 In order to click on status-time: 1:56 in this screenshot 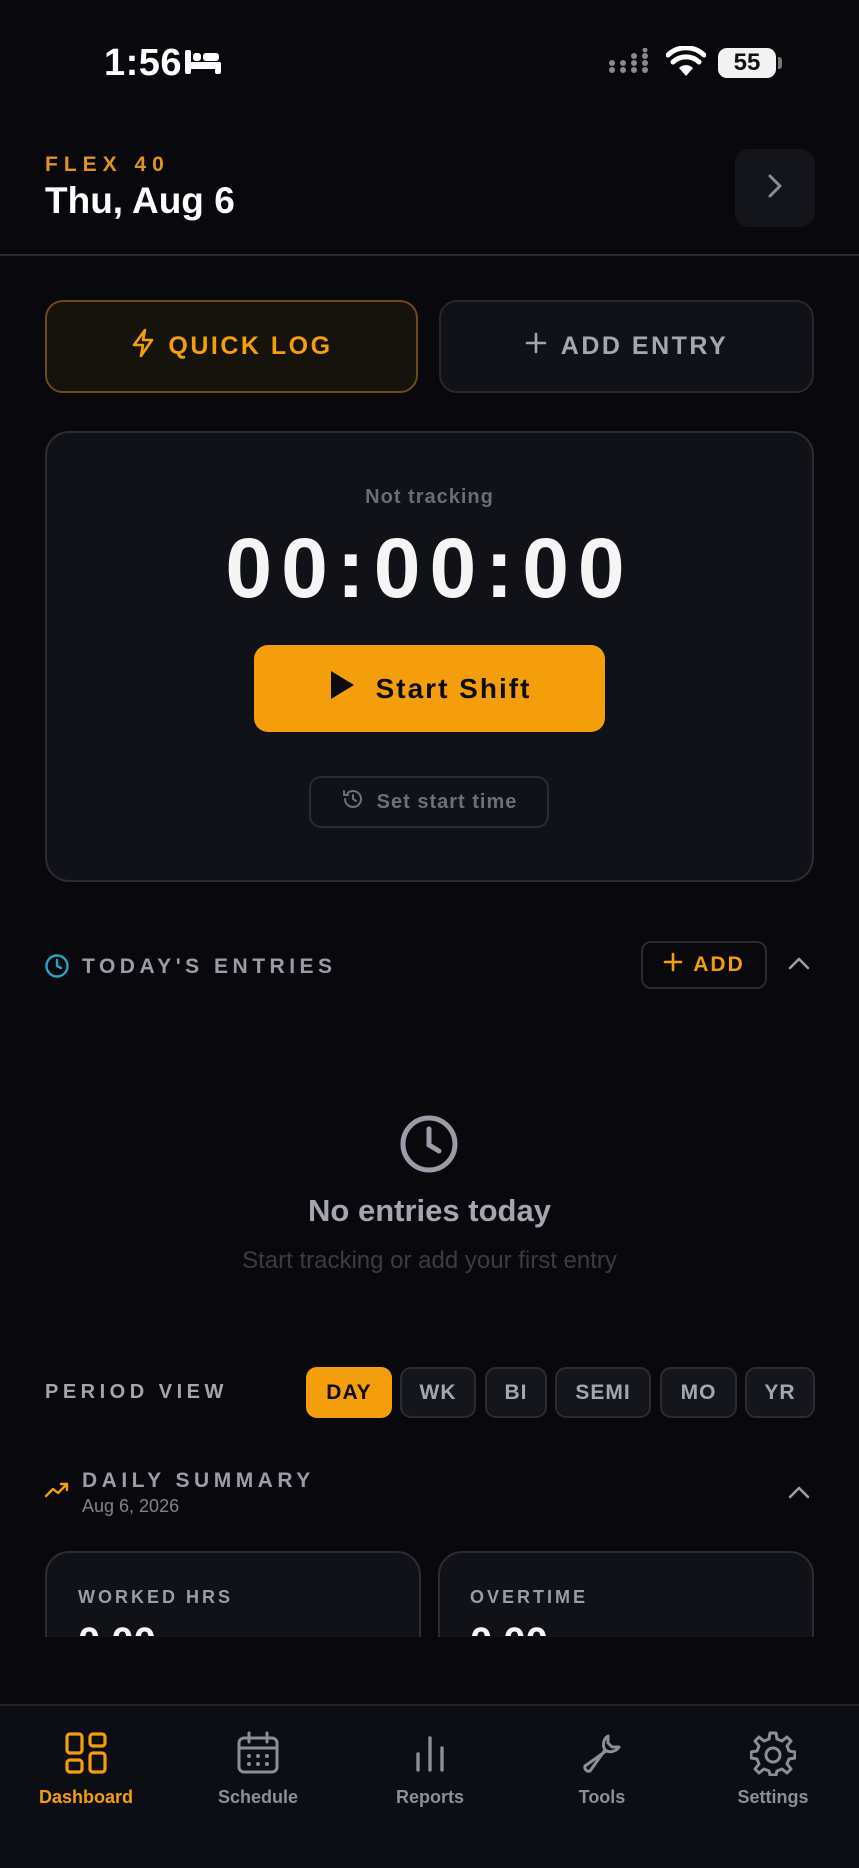, I will do `click(143, 63)`.